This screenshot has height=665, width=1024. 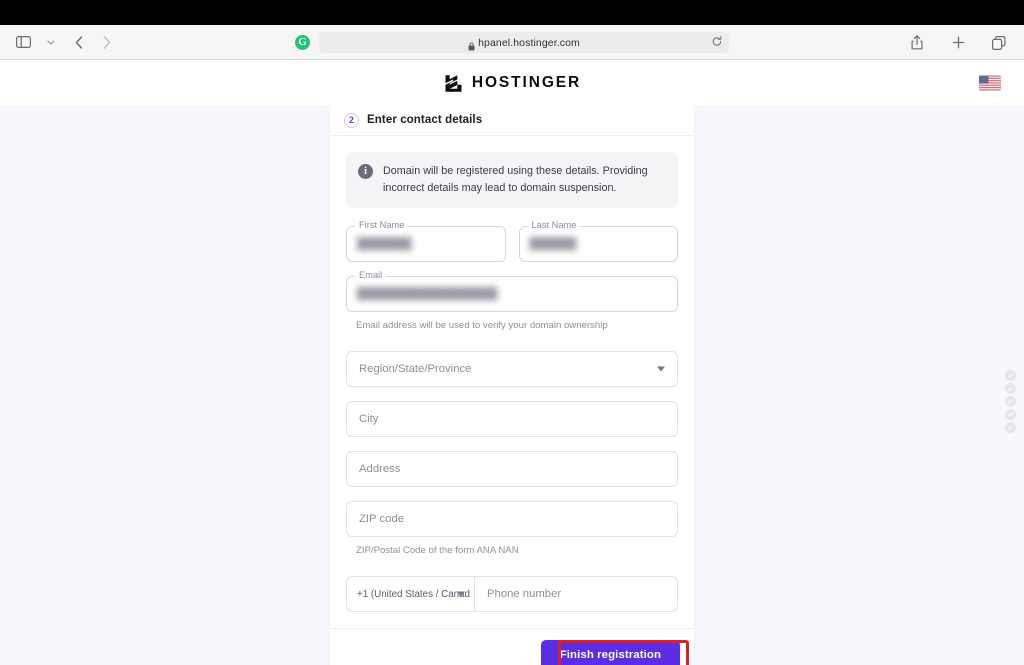 I want to click on us-flag-icon, so click(x=990, y=82).